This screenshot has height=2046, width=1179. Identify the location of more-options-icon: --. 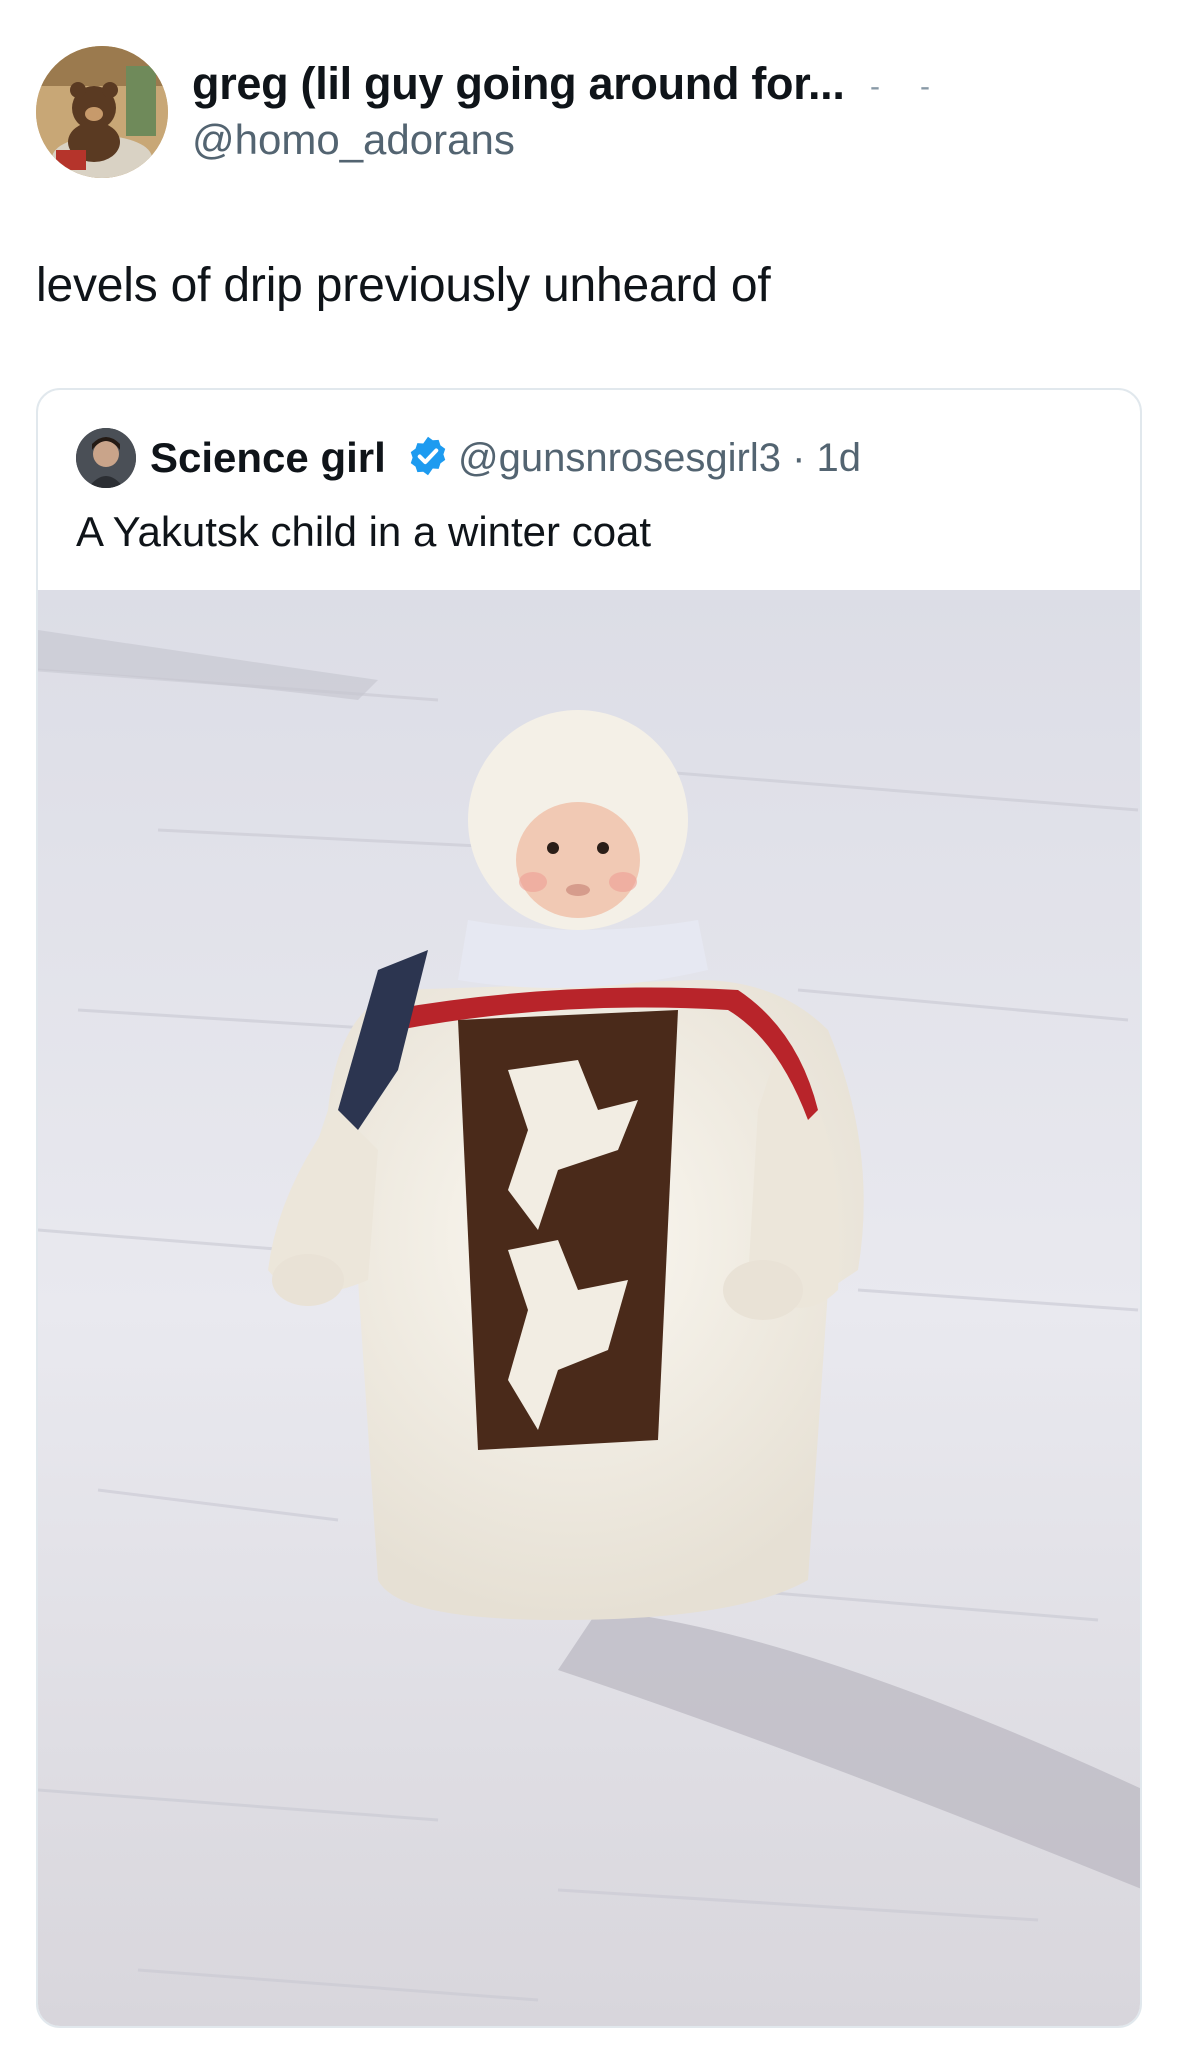
(920, 87).